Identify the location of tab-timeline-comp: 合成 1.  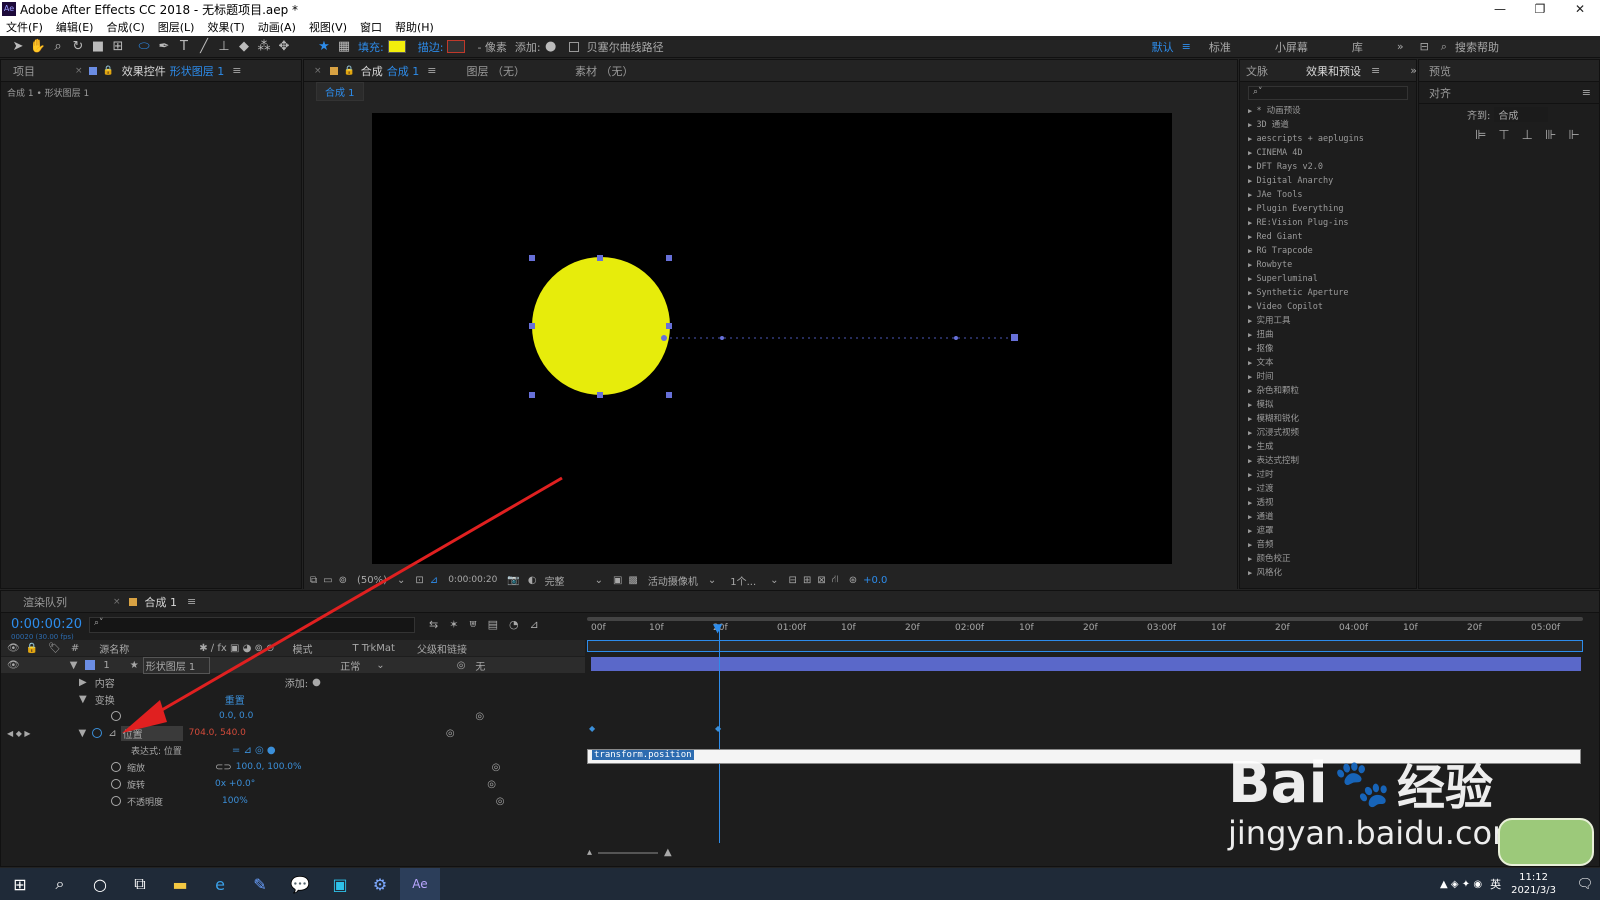
(161, 602).